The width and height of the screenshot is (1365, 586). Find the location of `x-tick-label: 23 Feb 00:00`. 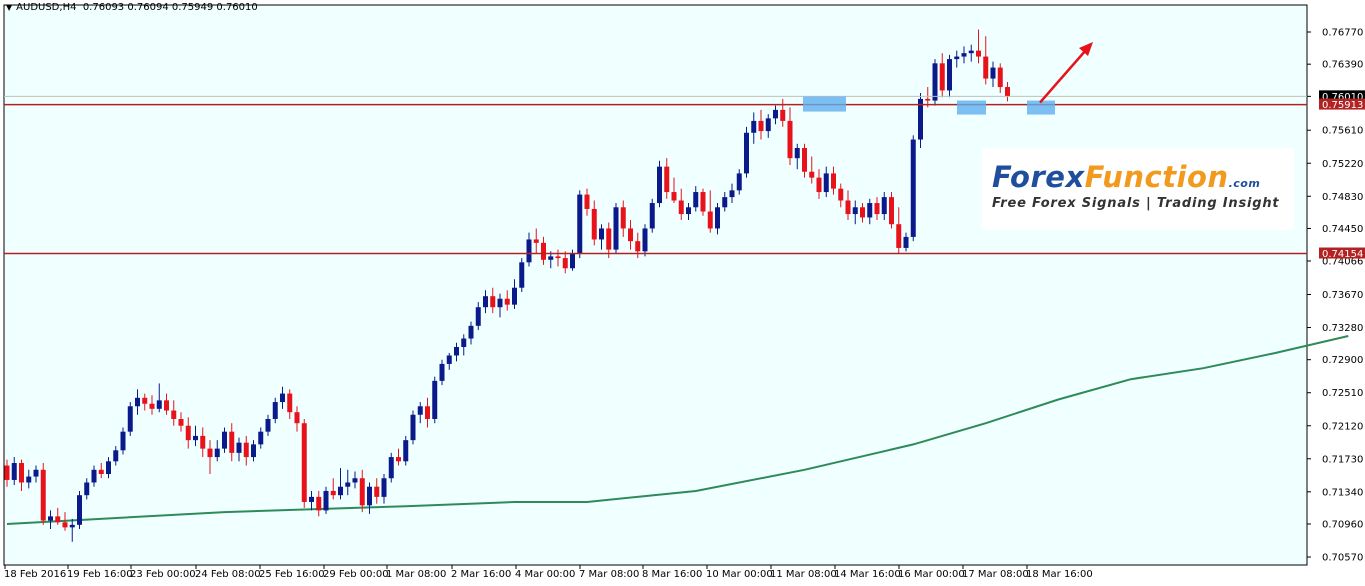

x-tick-label: 23 Feb 00:00 is located at coordinates (163, 574).